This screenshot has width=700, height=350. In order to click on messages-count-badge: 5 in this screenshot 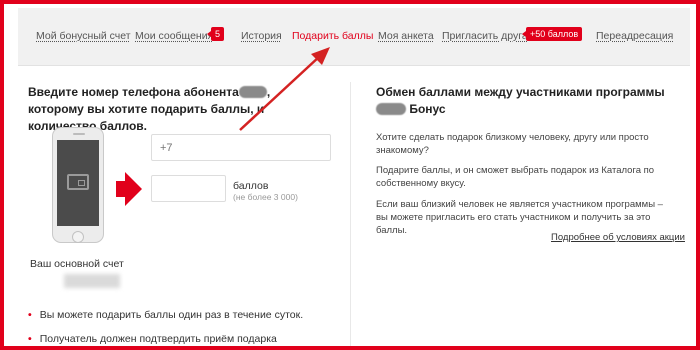, I will do `click(215, 34)`.